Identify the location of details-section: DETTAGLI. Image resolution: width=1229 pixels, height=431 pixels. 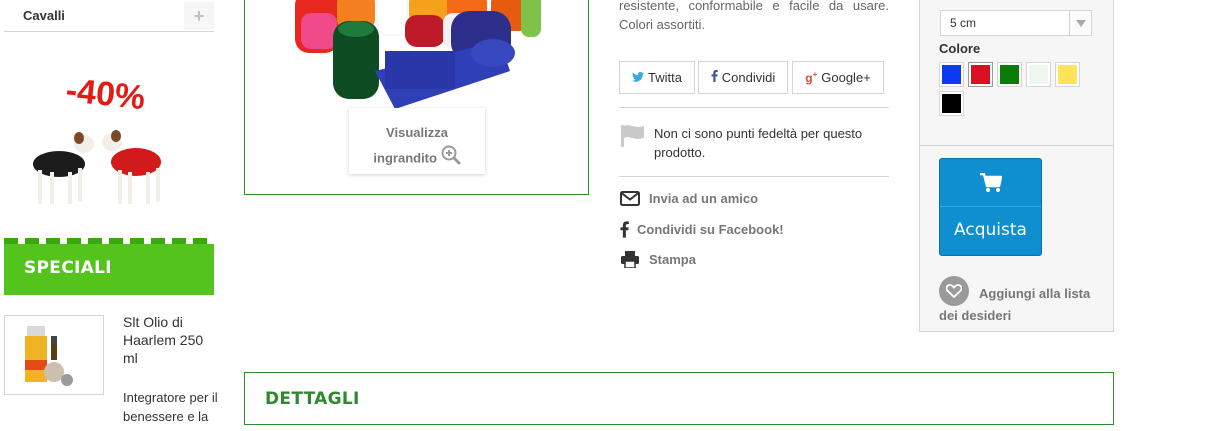
(679, 398).